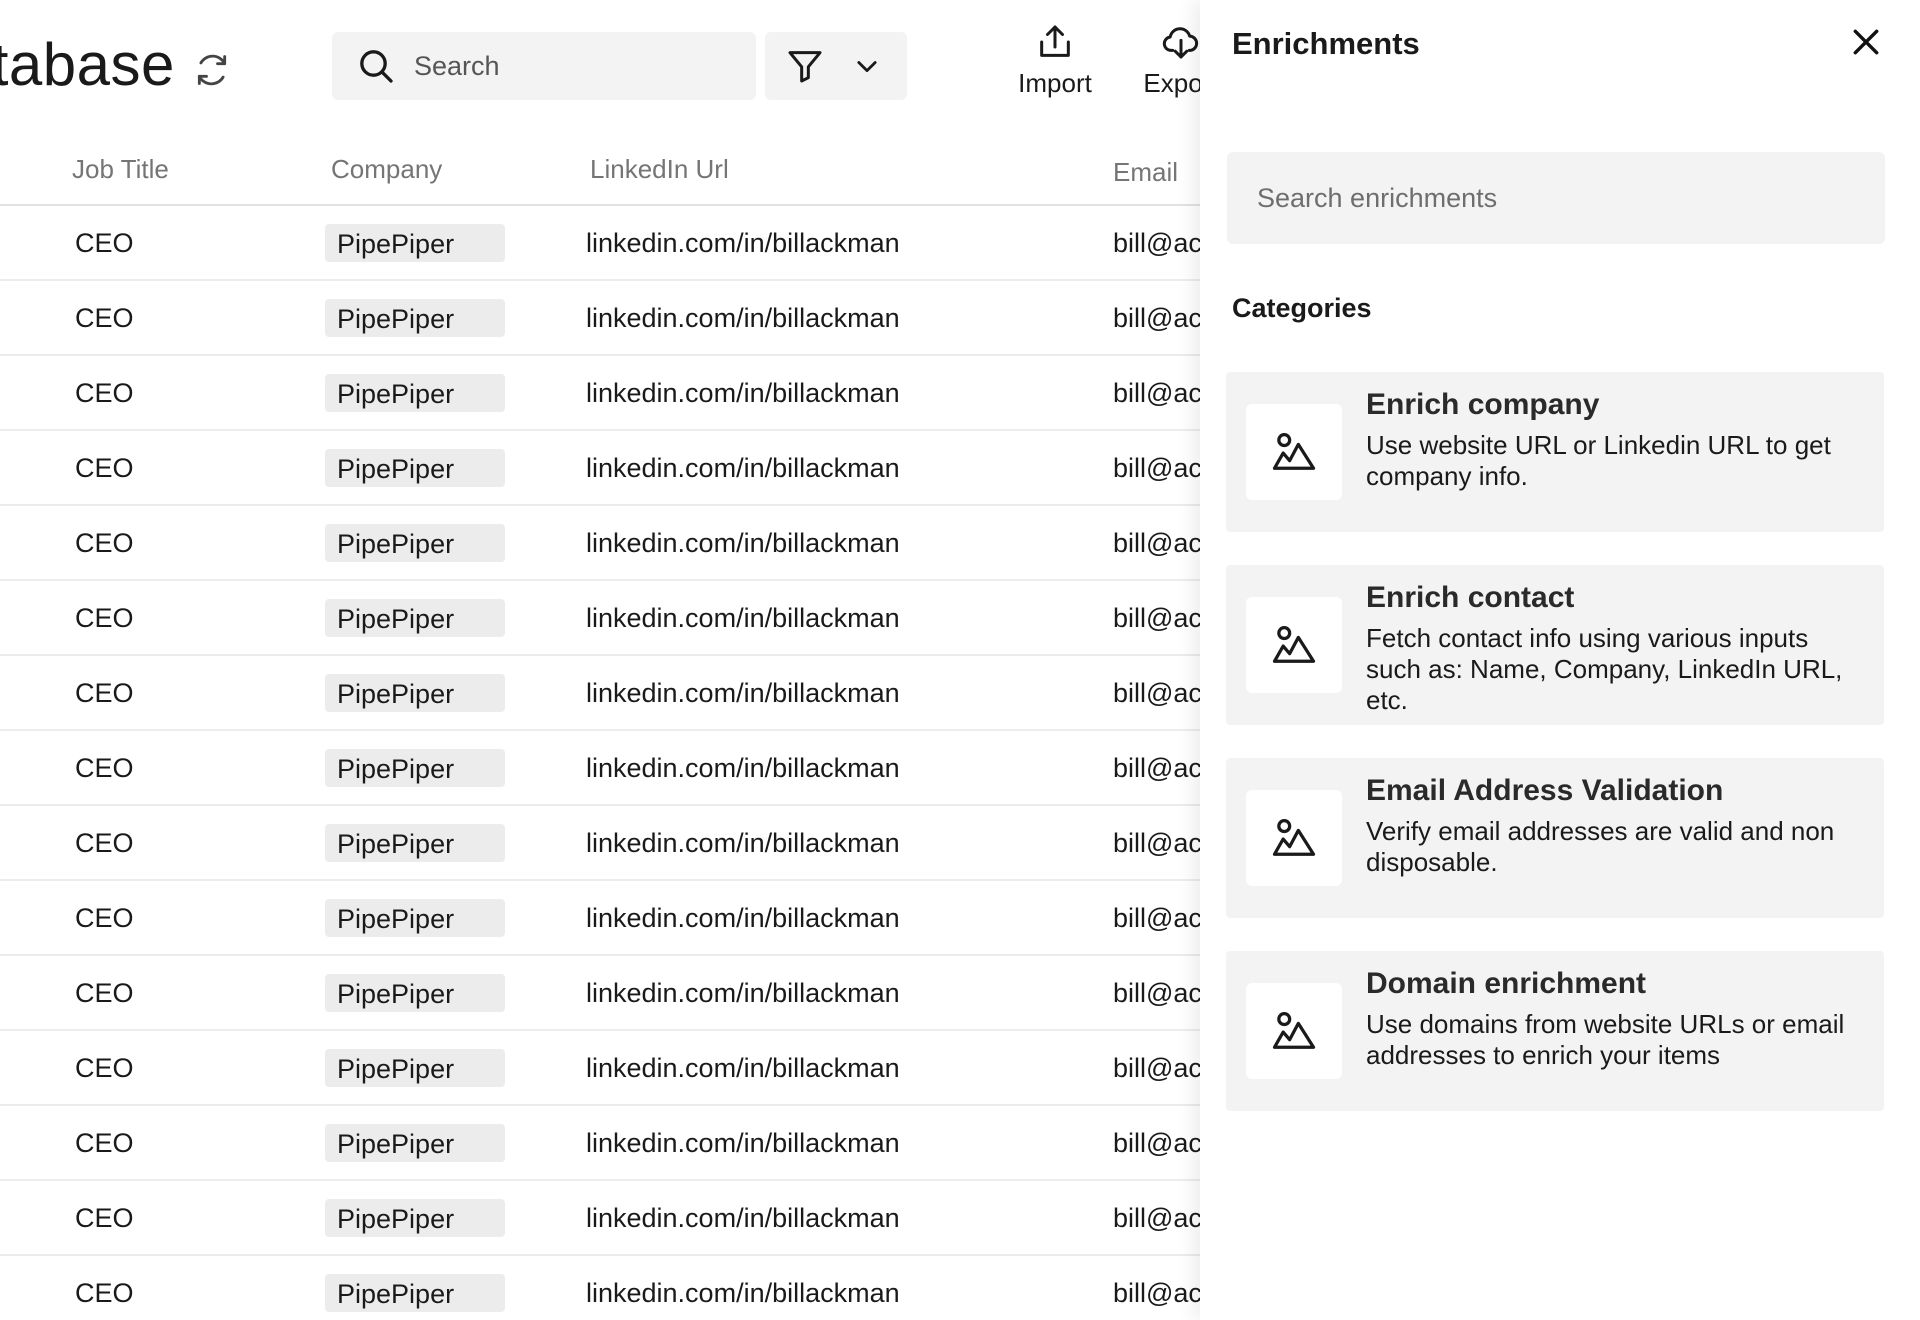  I want to click on close-button, so click(1866, 42).